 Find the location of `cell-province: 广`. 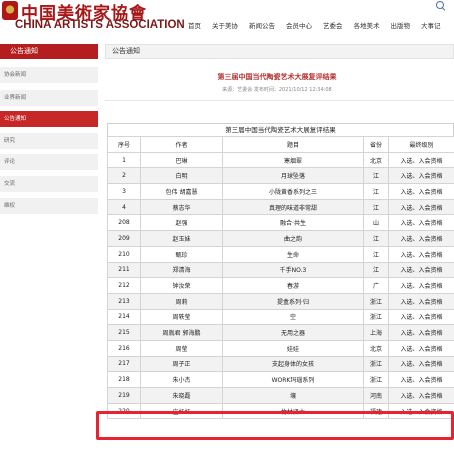

cell-province: 广 is located at coordinates (376, 285).